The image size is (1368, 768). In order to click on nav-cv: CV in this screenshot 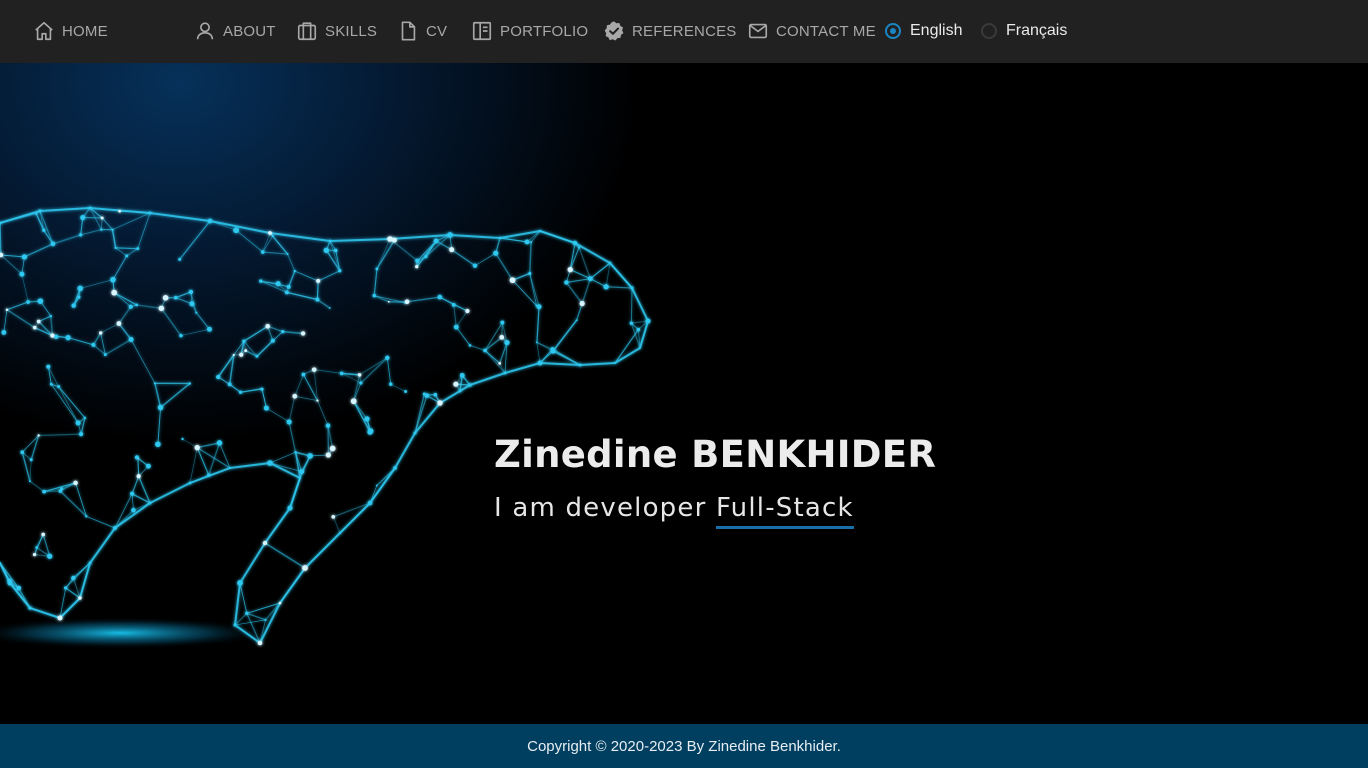, I will do `click(422, 31)`.